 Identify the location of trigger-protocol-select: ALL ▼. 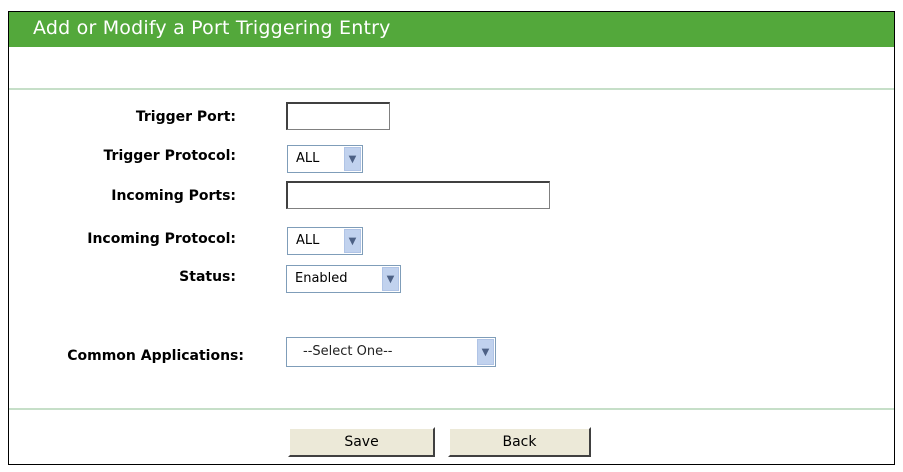
(325, 159).